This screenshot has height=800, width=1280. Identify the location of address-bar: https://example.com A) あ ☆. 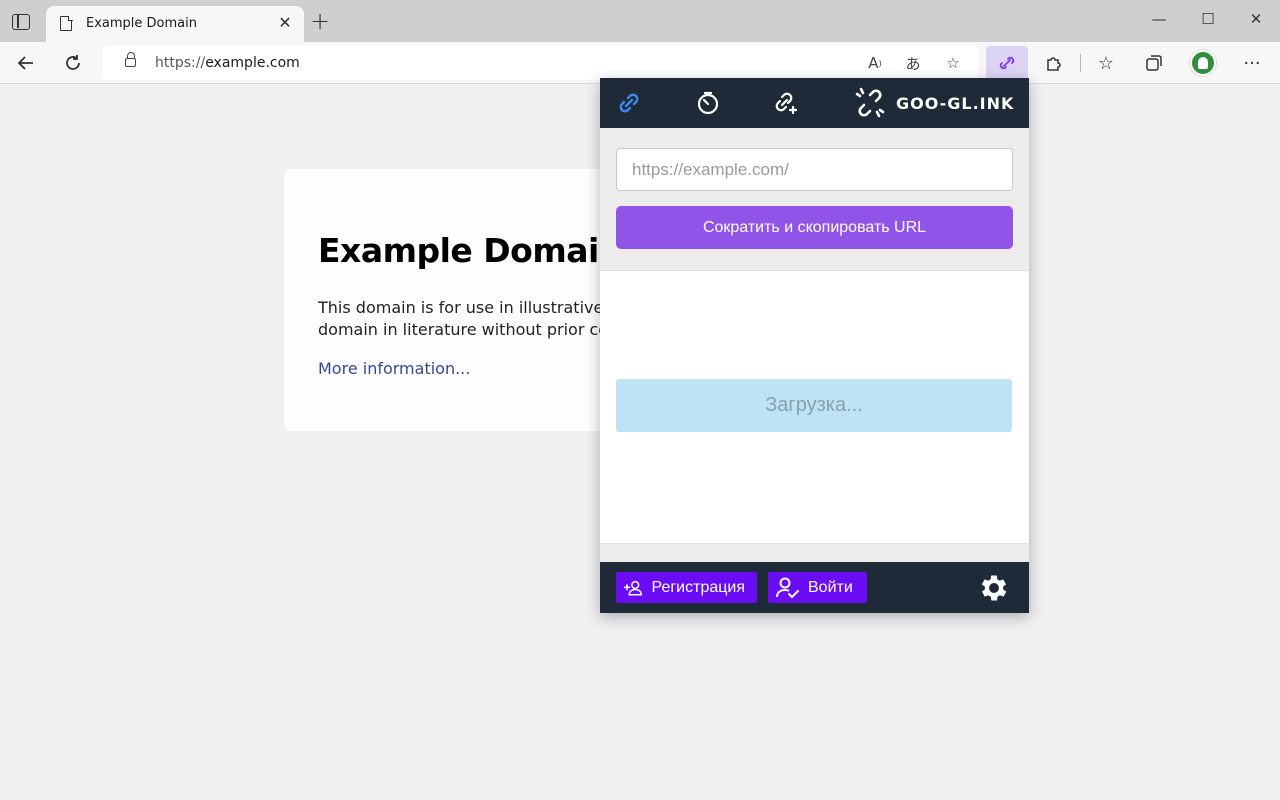
(540, 63).